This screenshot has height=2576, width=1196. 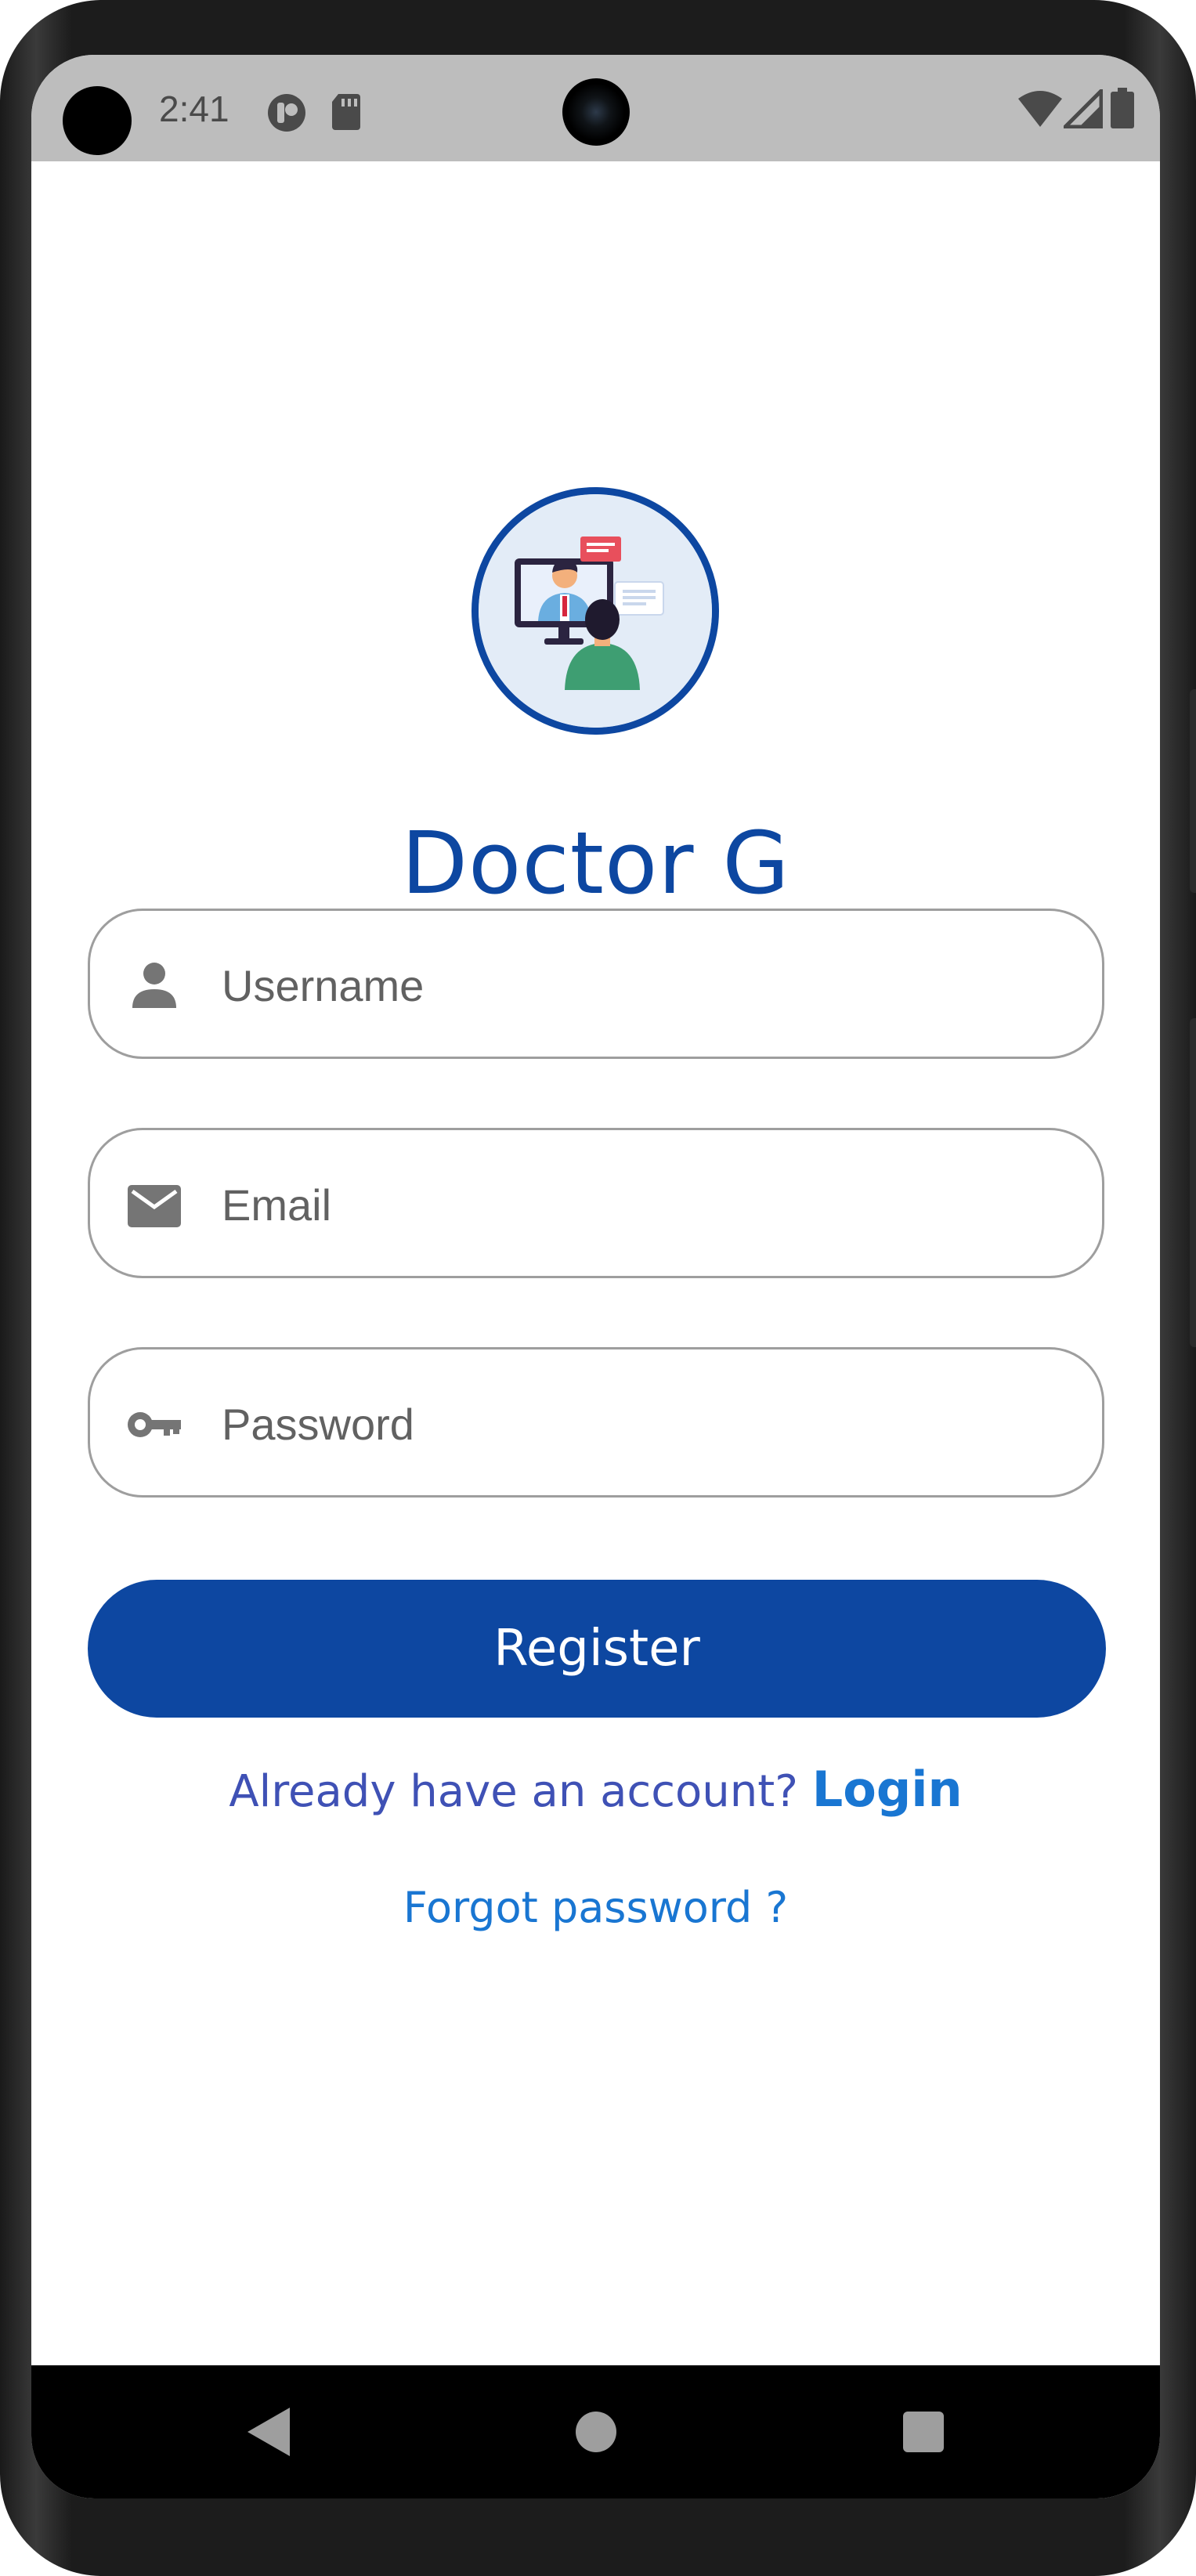 I want to click on email-placeholder: Email, so click(x=277, y=1205).